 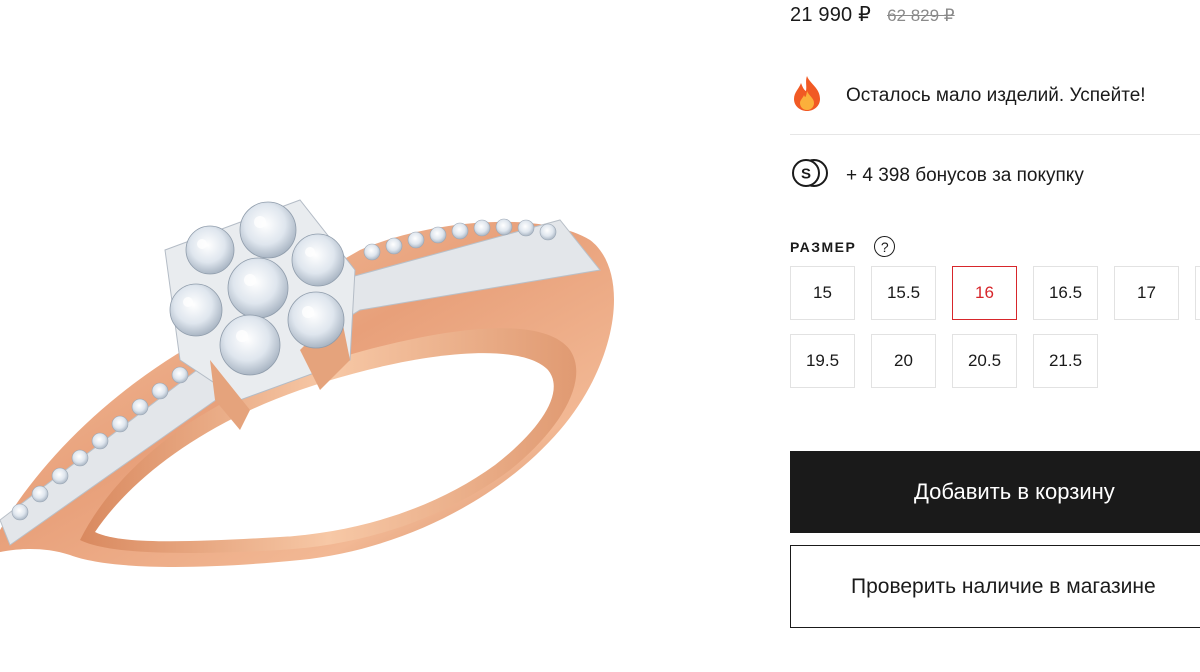 I want to click on old-price: 62 829 ₽, so click(x=921, y=15).